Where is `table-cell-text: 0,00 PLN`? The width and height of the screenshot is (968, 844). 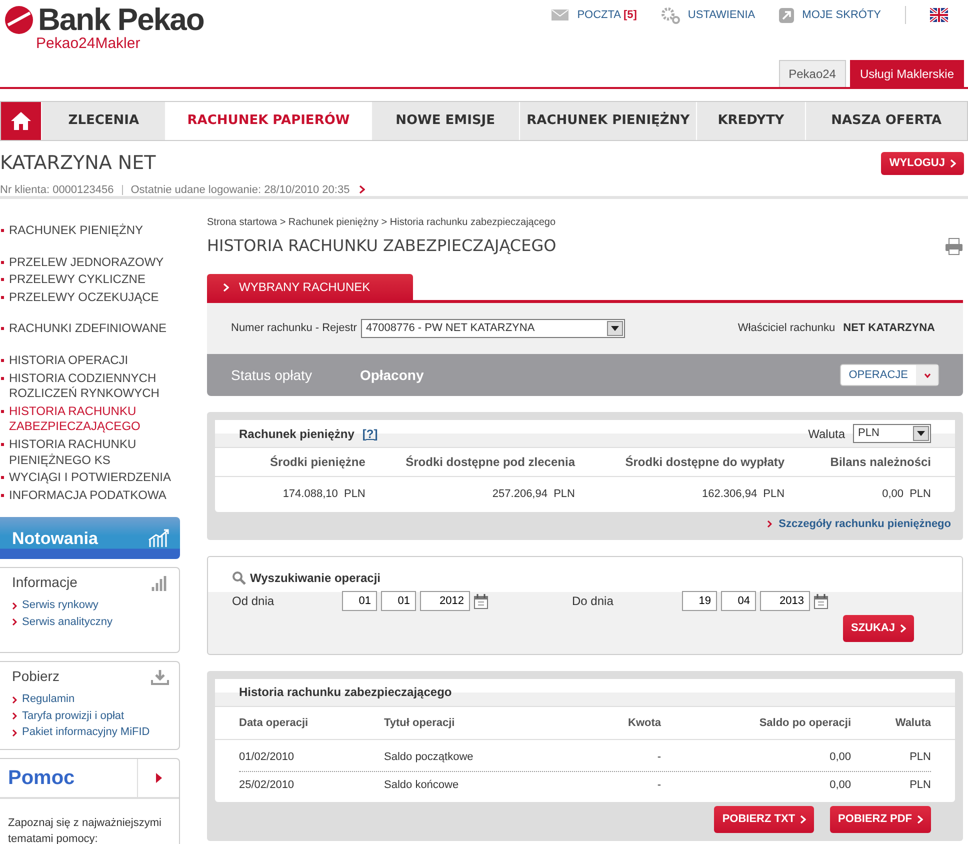
table-cell-text: 0,00 PLN is located at coordinates (906, 494).